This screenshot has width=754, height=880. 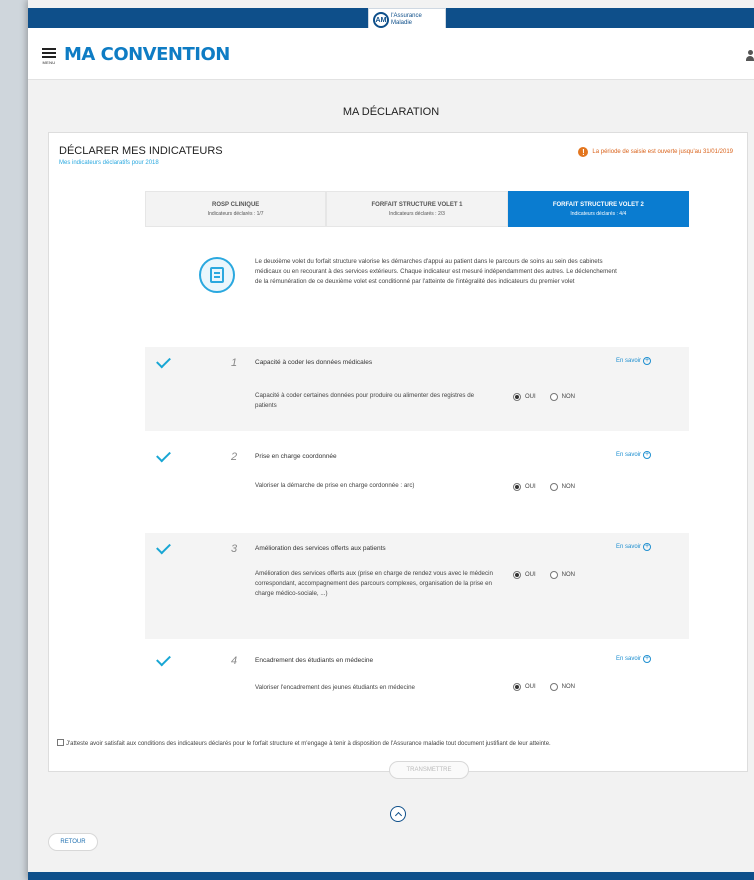 I want to click on card-title: DÉCLARER MES INDICATEURS, so click(x=141, y=151).